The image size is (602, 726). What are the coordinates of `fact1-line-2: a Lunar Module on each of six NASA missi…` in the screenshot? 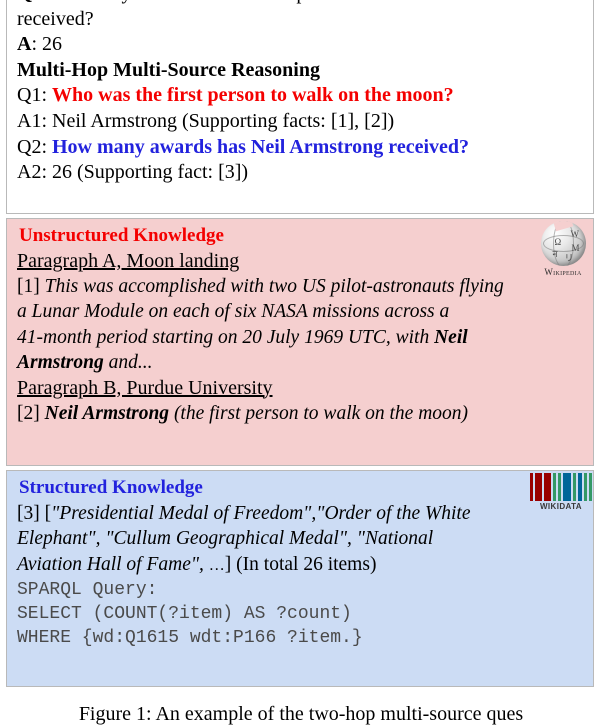 It's located at (233, 312).